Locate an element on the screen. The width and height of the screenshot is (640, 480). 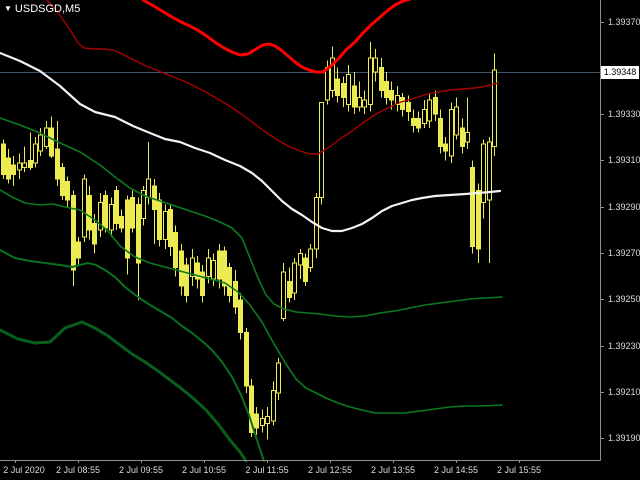
price-axis-label: 1.39210 is located at coordinates (624, 392).